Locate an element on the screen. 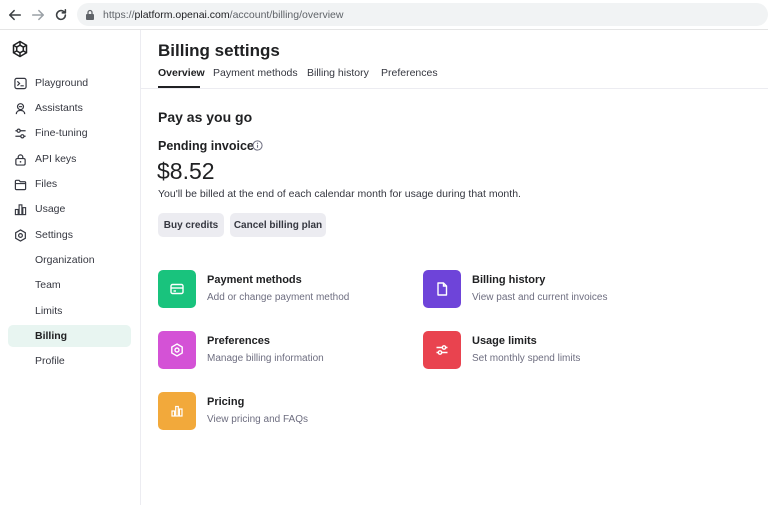 The height and width of the screenshot is (505, 768). plan-title: Pay as you go is located at coordinates (205, 117).